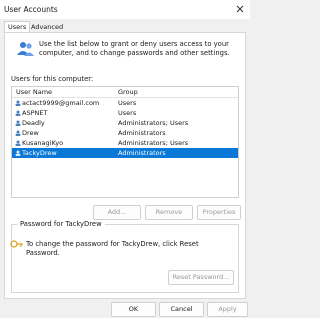 This screenshot has width=320, height=318. Describe the element at coordinates (35, 113) in the screenshot. I see `user-name-cell: ASPNET` at that location.